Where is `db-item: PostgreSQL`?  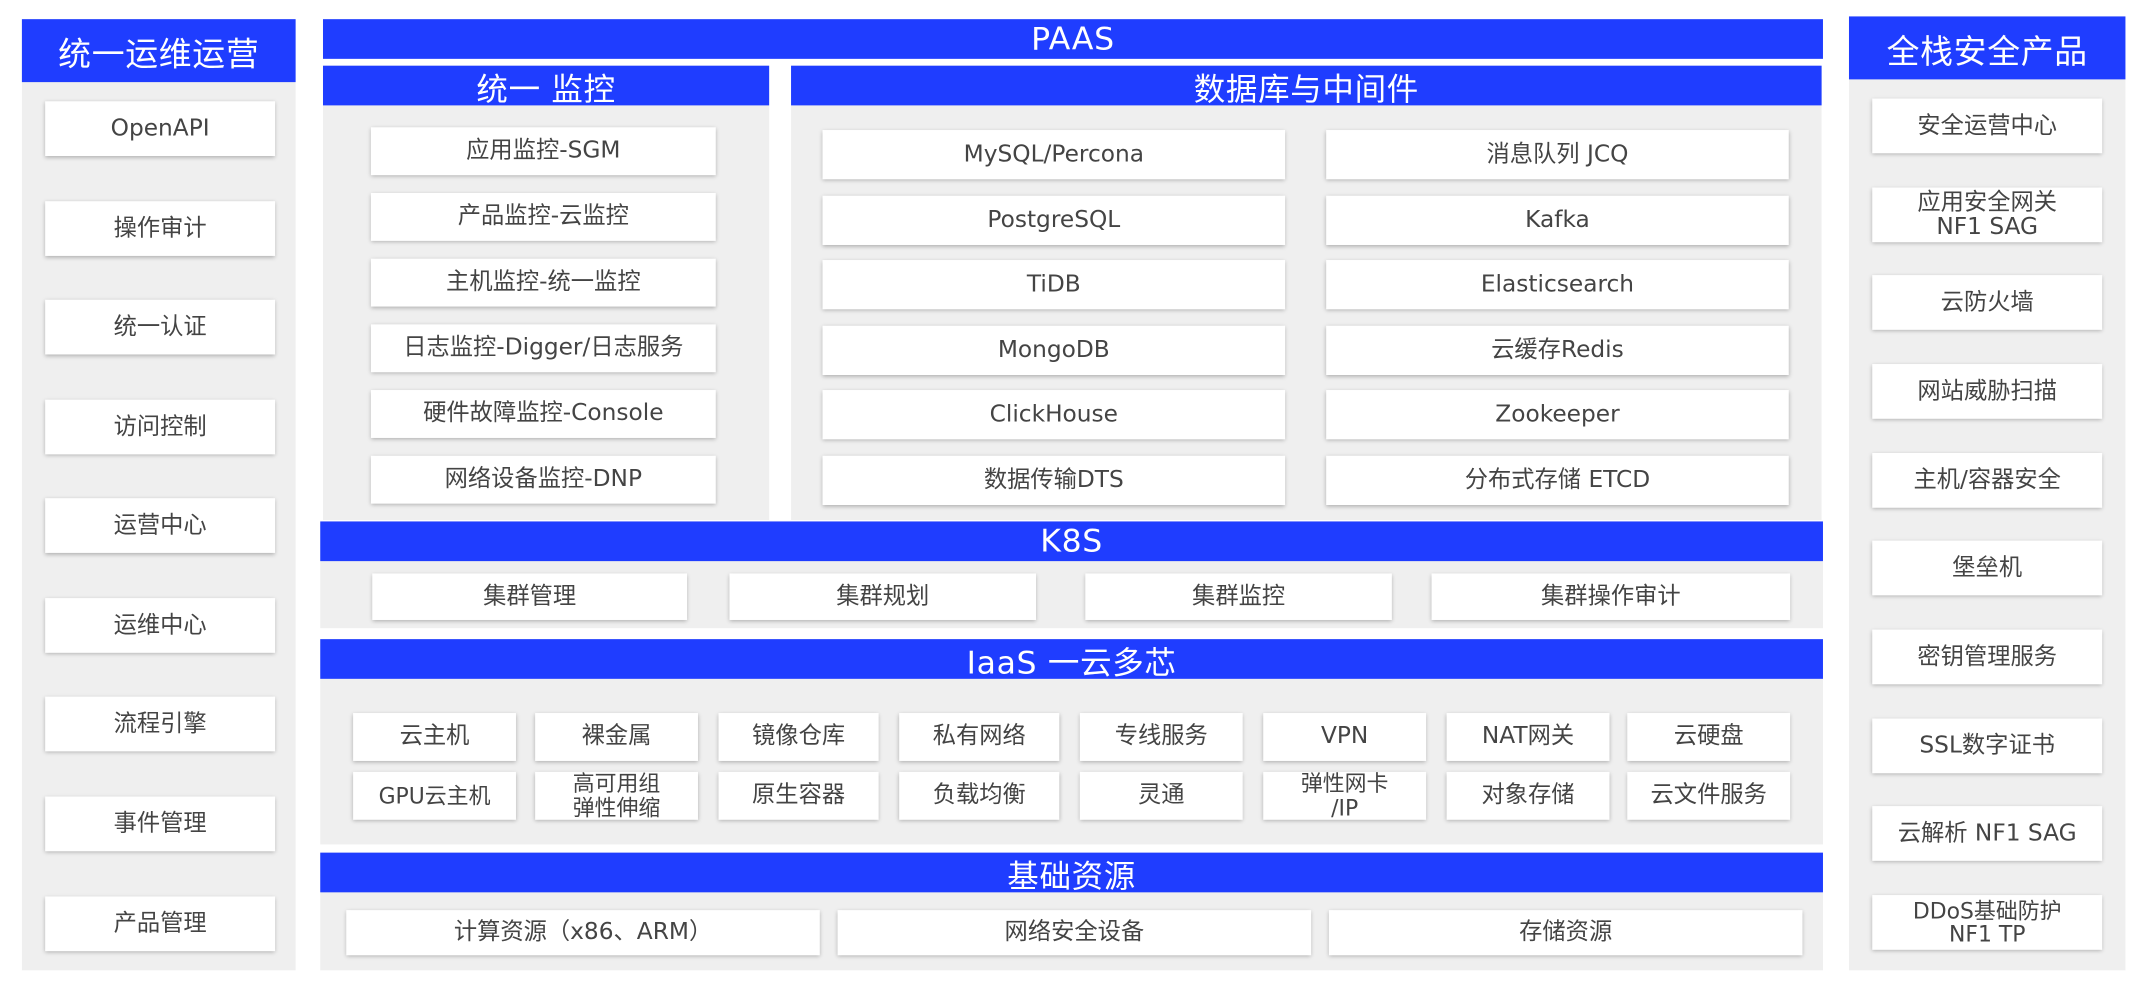
db-item: PostgreSQL is located at coordinates (1054, 220).